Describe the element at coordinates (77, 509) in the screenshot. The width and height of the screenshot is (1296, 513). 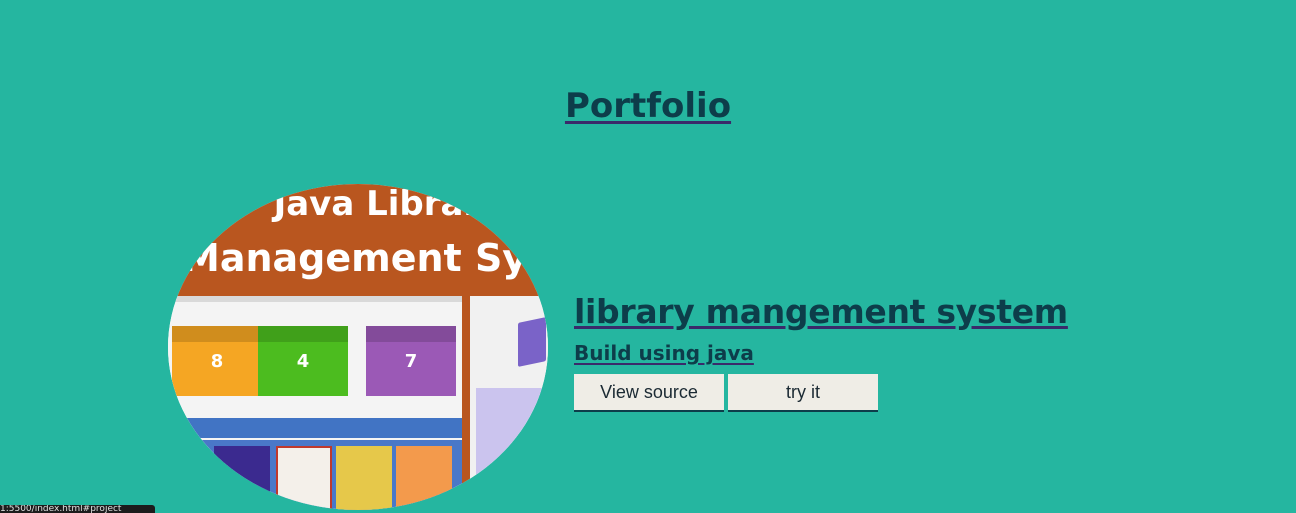
I see `status-bar-url: 1:5500/index.html#project` at that location.